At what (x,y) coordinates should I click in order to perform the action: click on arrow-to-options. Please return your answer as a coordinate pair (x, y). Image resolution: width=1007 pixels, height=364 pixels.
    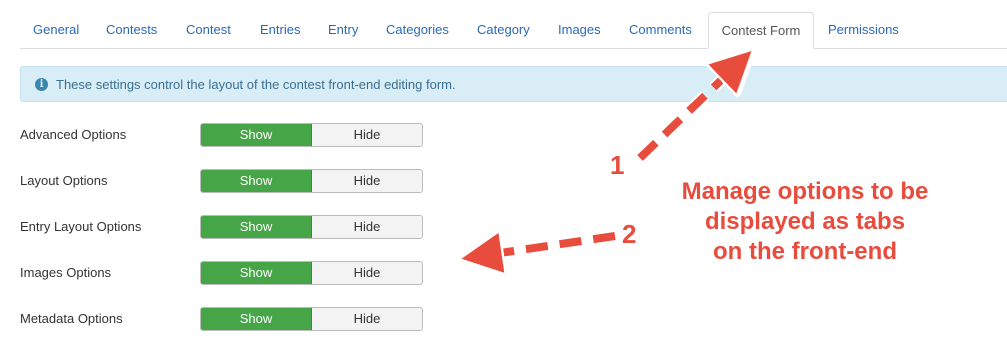
    Looking at the image, I should click on (547, 246).